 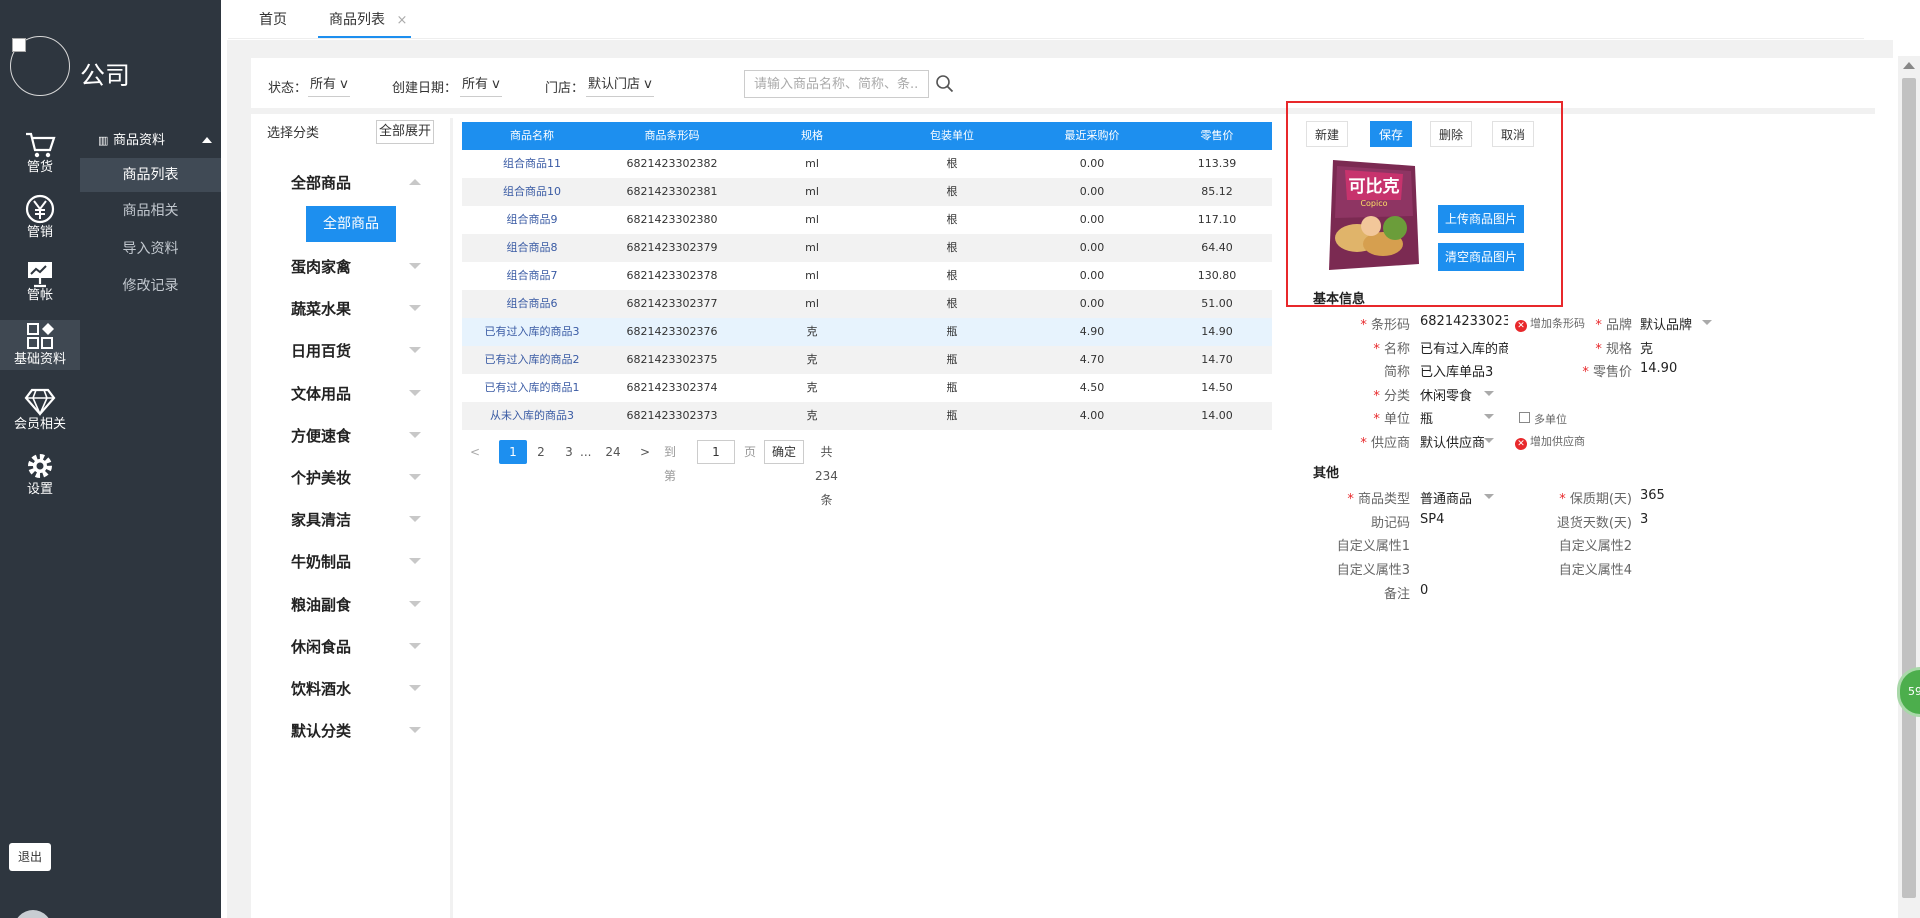 I want to click on category-item: 日用百货, so click(x=371, y=351).